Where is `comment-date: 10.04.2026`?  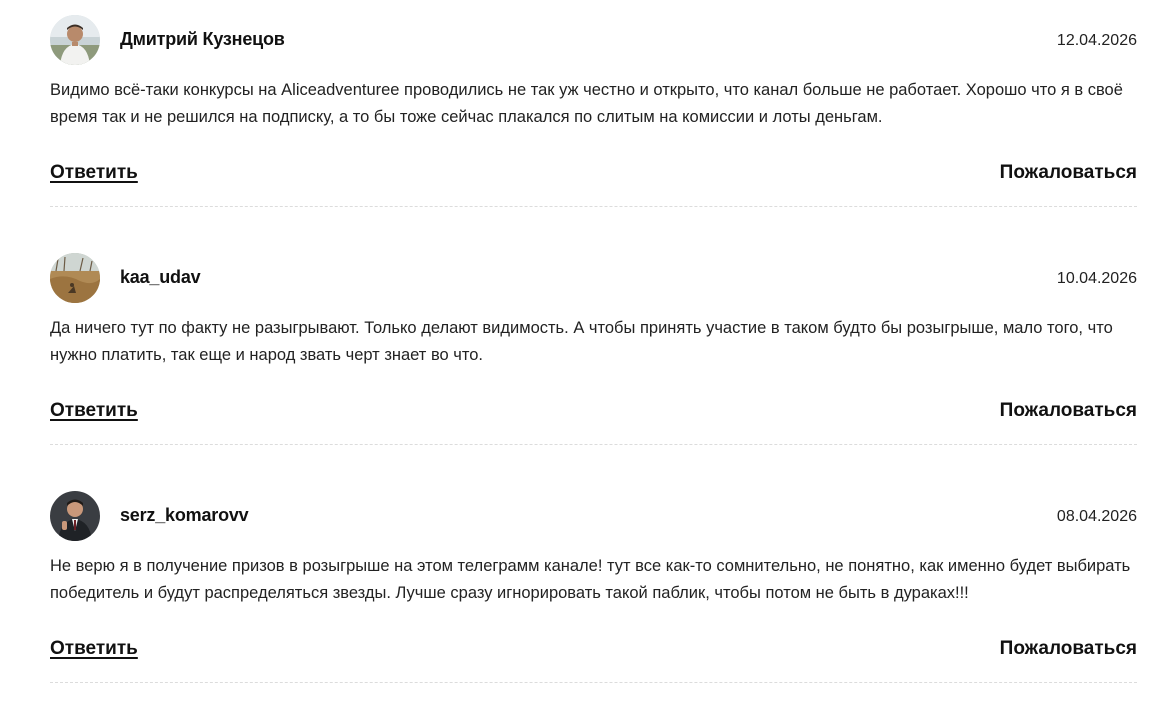 comment-date: 10.04.2026 is located at coordinates (1096, 278).